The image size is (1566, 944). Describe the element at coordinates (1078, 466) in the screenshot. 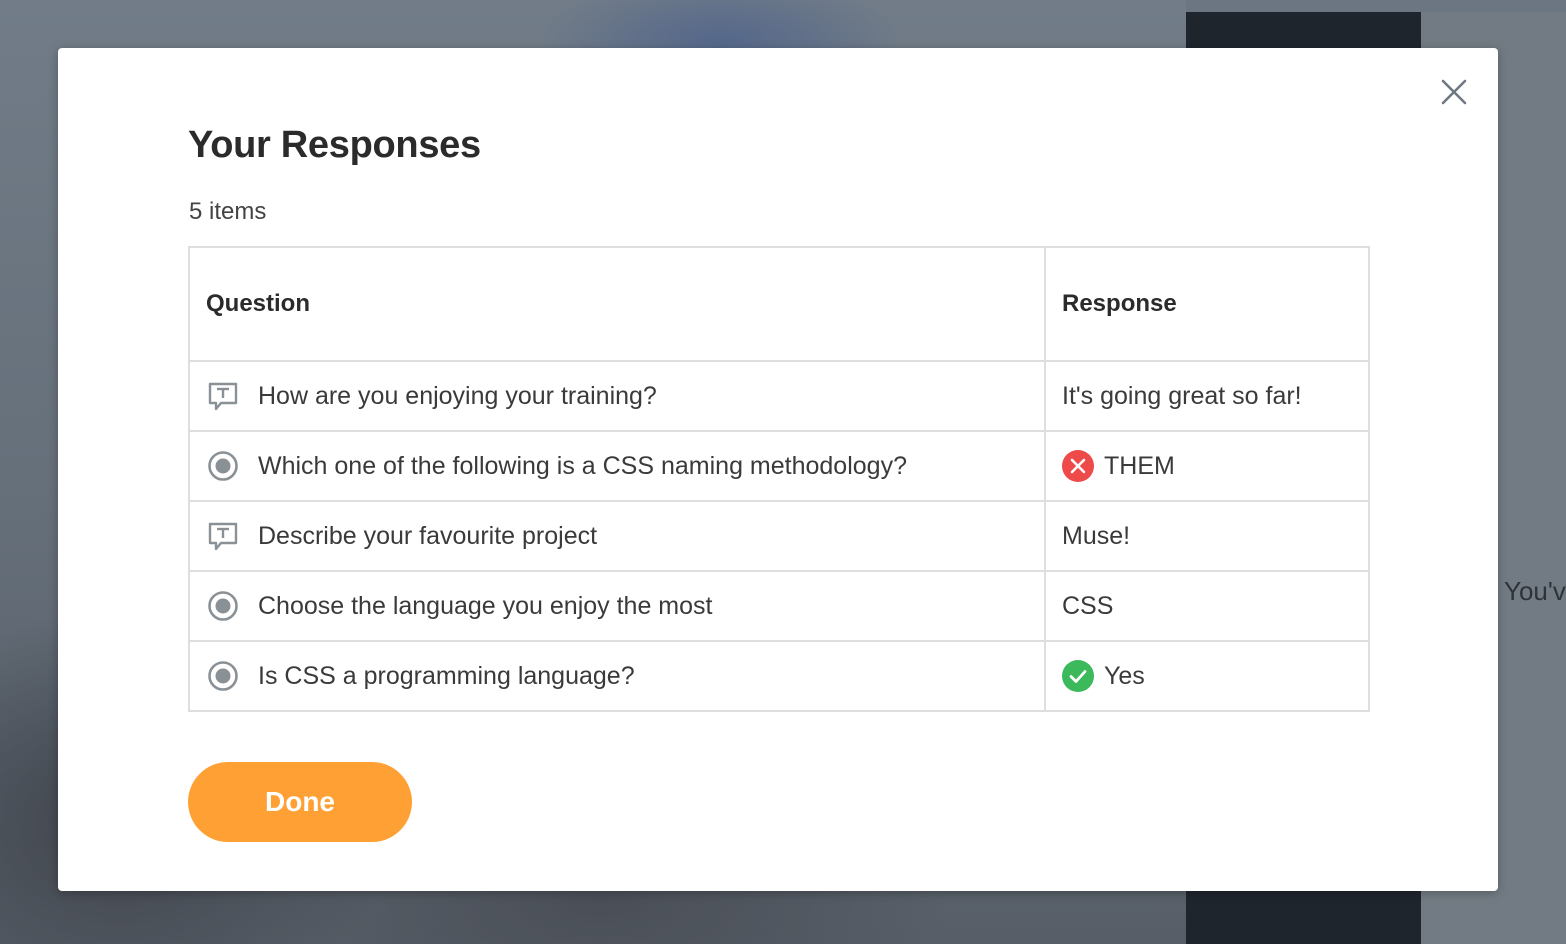

I see `incorrect-icon` at that location.